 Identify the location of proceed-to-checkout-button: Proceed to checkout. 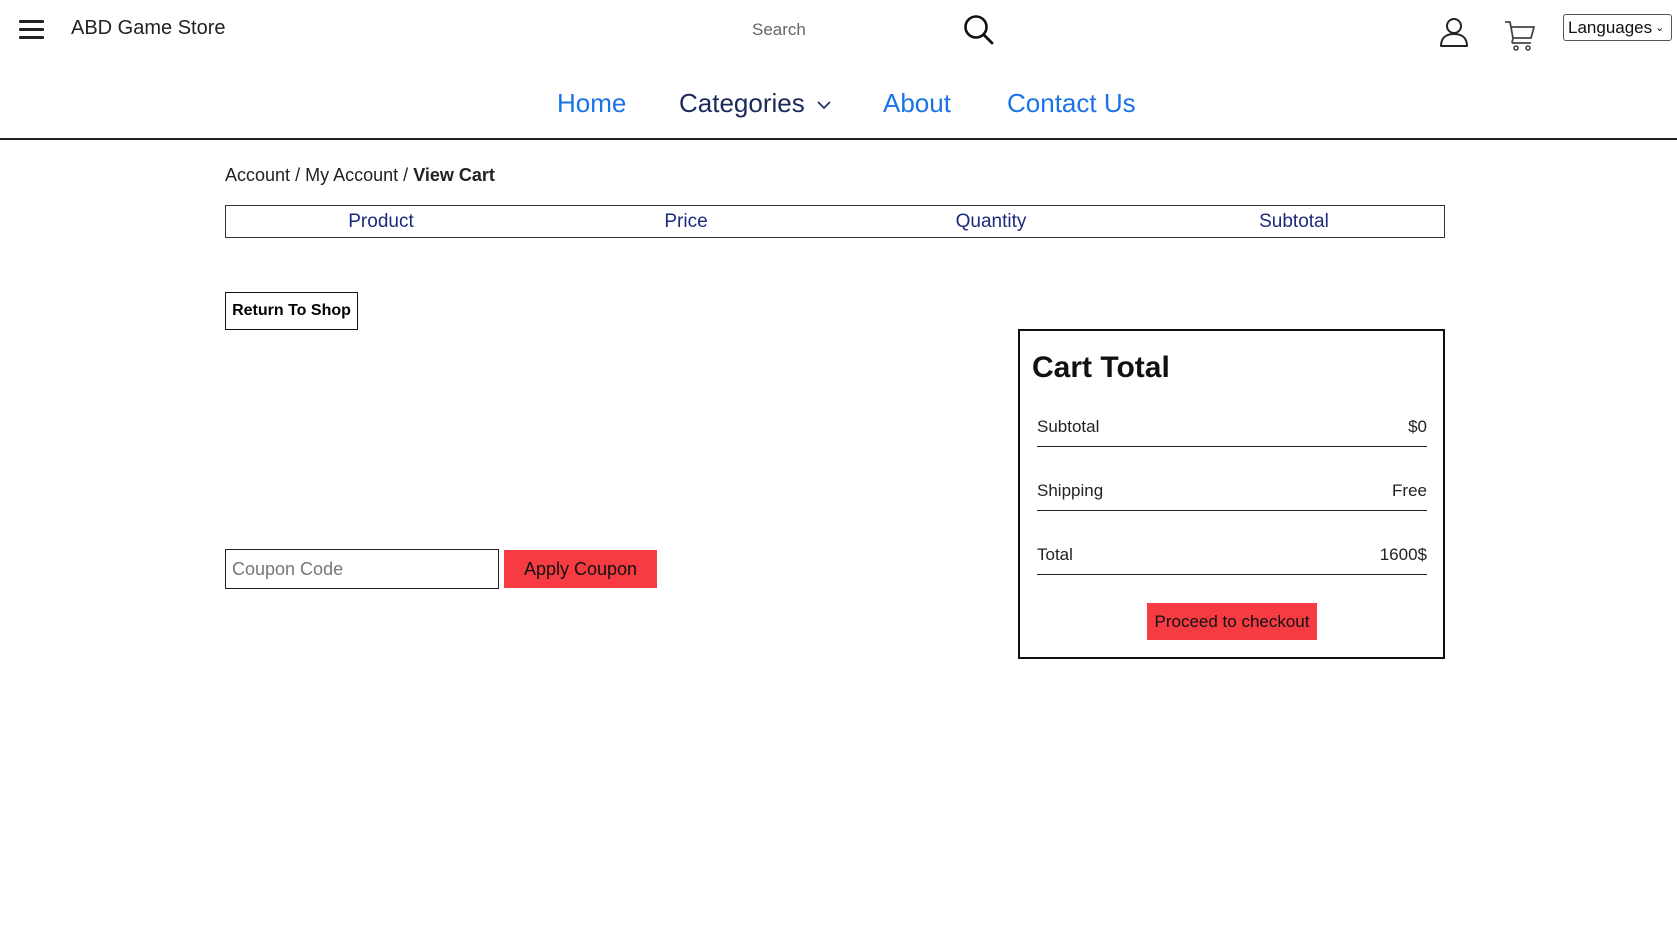
(1232, 621).